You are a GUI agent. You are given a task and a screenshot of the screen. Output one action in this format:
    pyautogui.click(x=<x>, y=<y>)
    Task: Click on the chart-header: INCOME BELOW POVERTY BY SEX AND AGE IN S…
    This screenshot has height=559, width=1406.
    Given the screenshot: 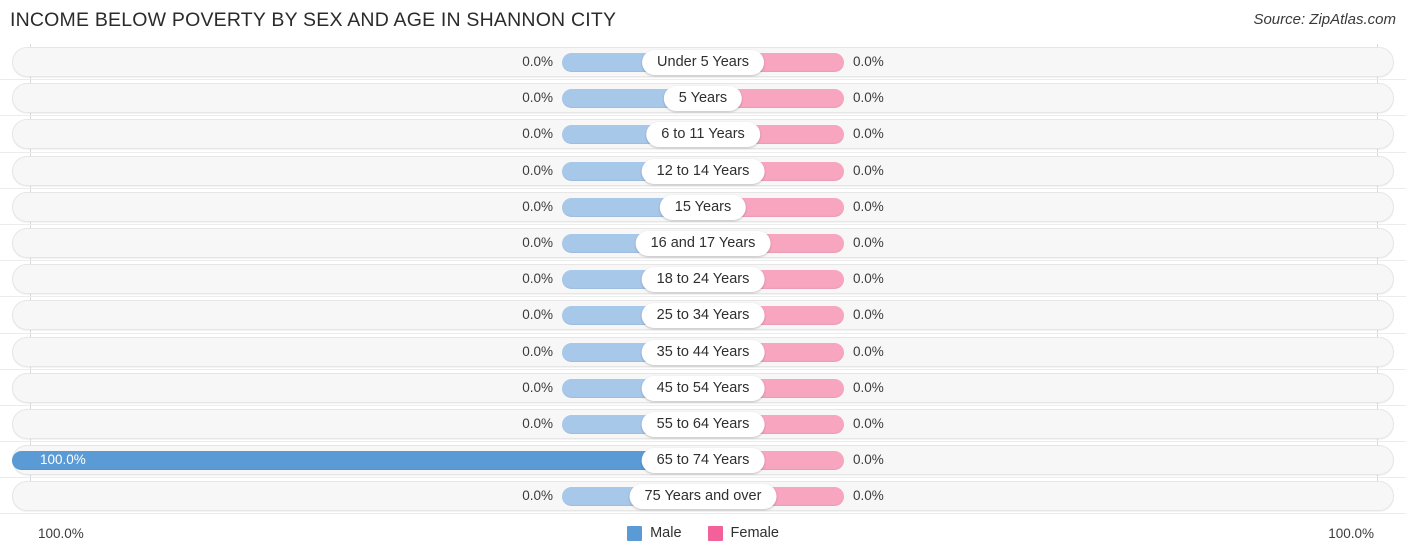 What is the action you would take?
    pyautogui.click(x=703, y=22)
    